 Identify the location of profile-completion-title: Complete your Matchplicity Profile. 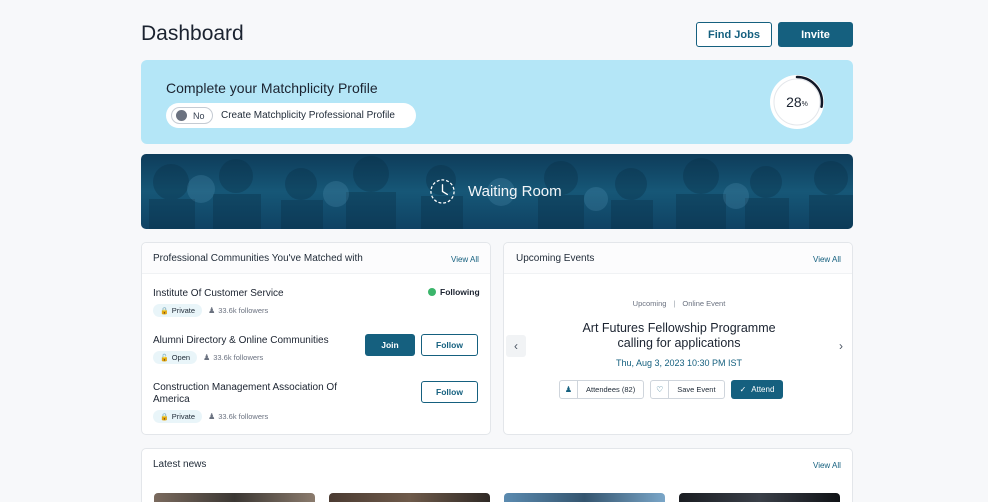
(272, 88).